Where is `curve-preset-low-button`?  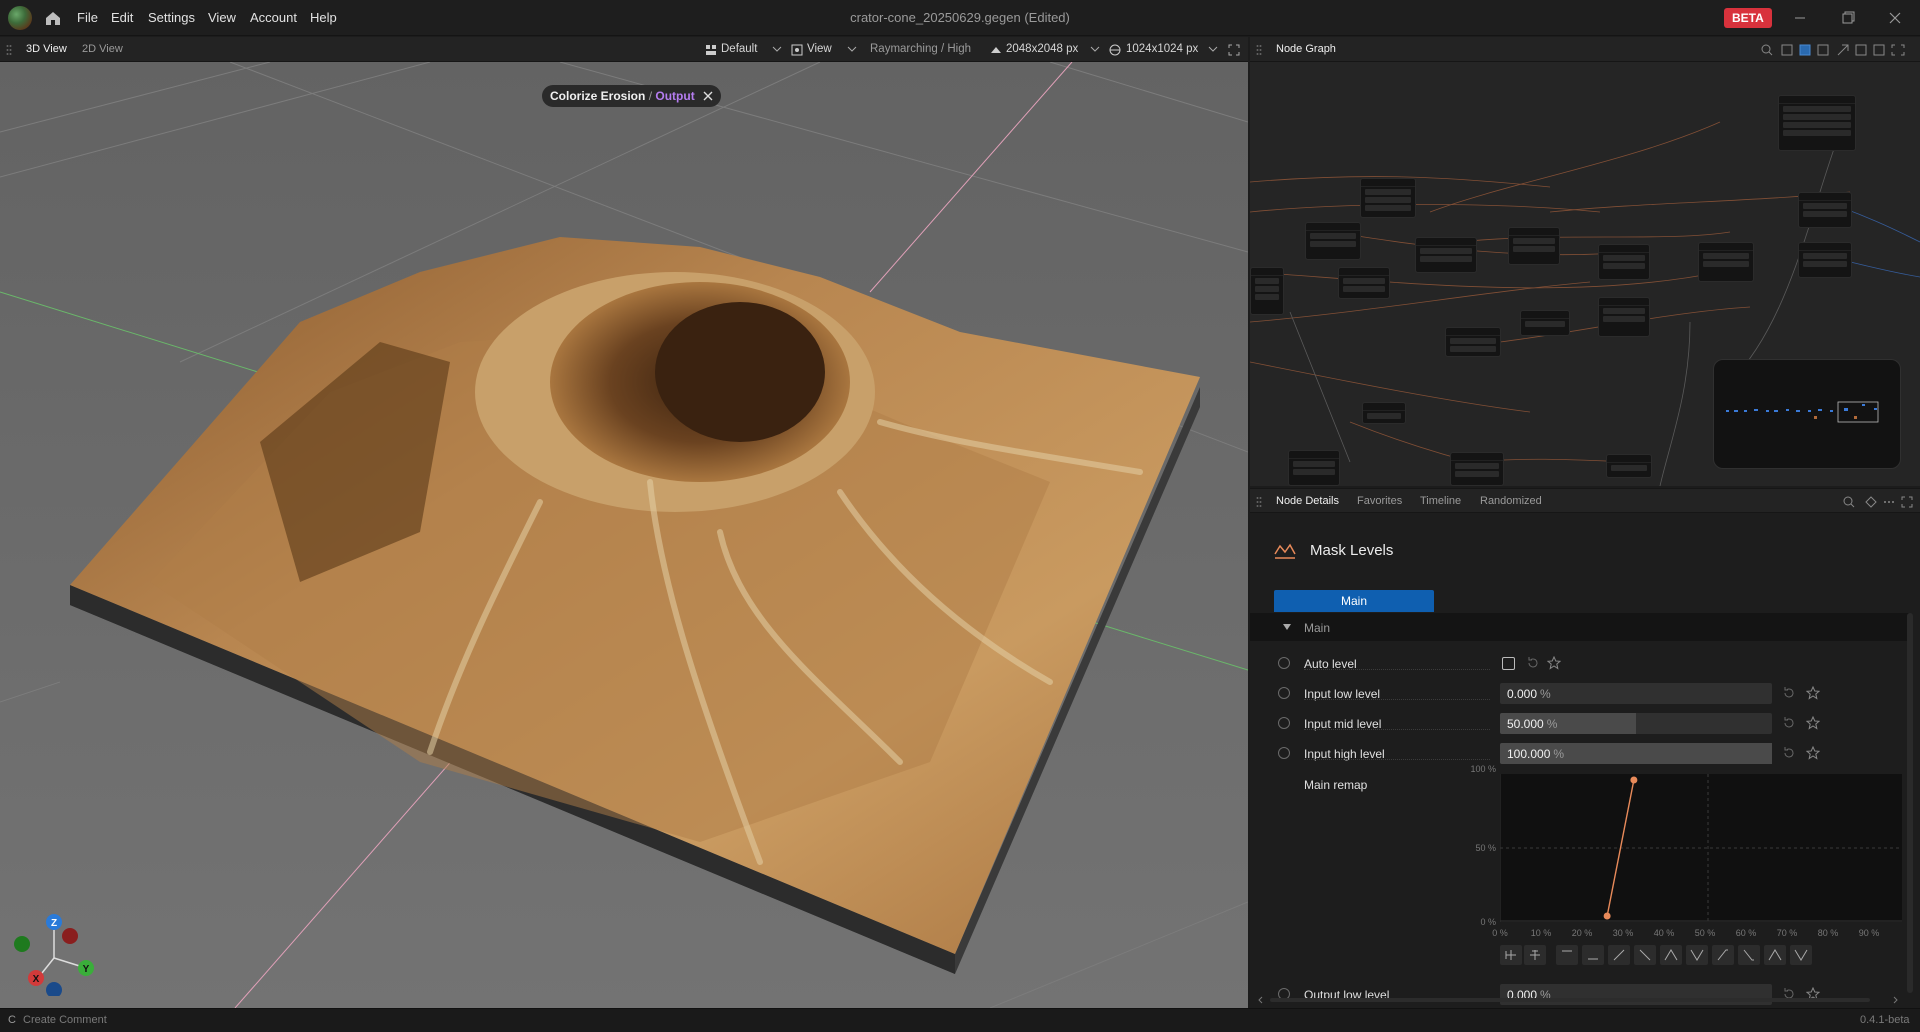
curve-preset-low-button is located at coordinates (1593, 955).